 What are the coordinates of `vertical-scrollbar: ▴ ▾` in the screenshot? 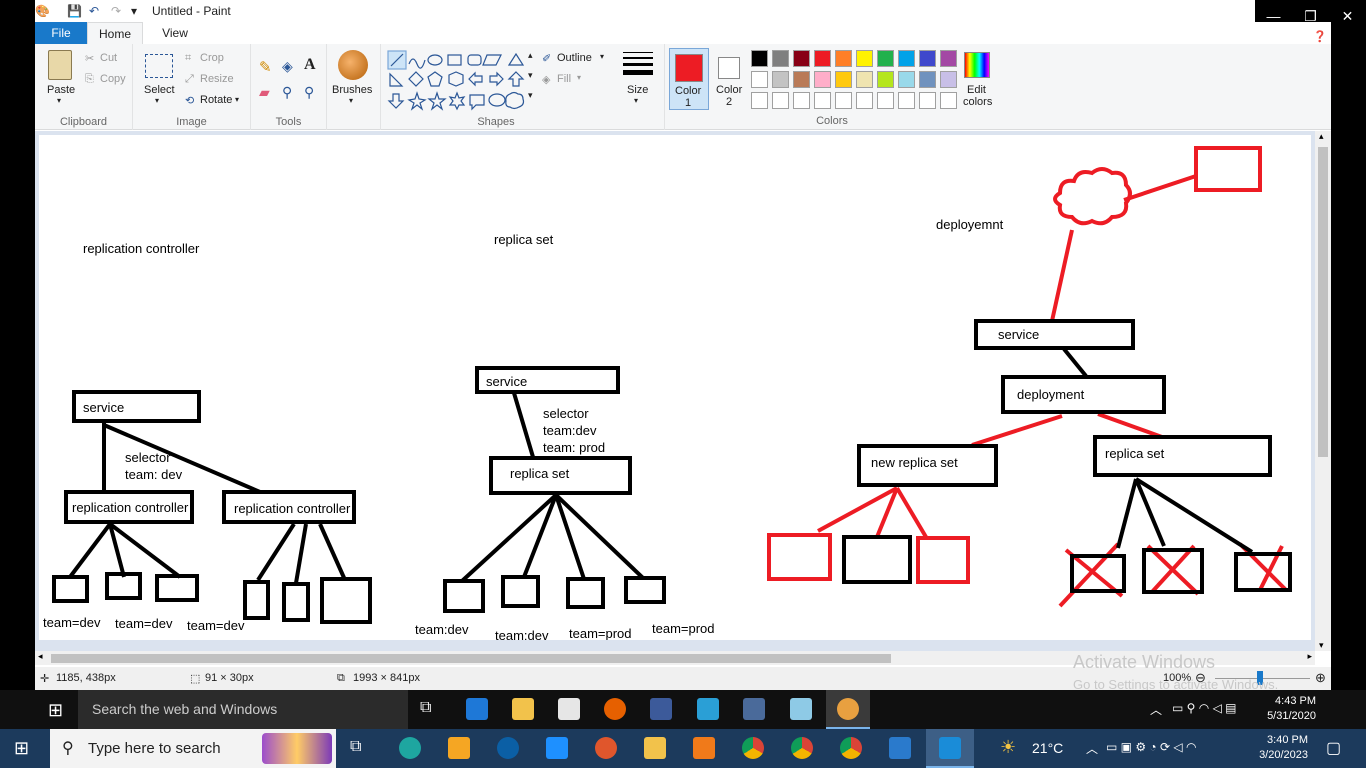 It's located at (1323, 391).